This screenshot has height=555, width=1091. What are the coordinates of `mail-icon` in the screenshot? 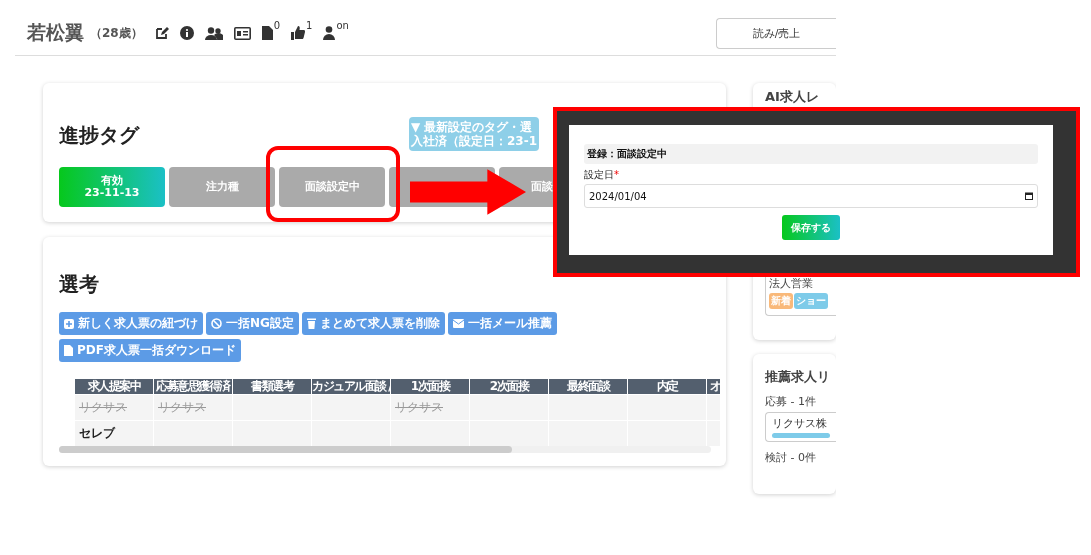 It's located at (458, 323).